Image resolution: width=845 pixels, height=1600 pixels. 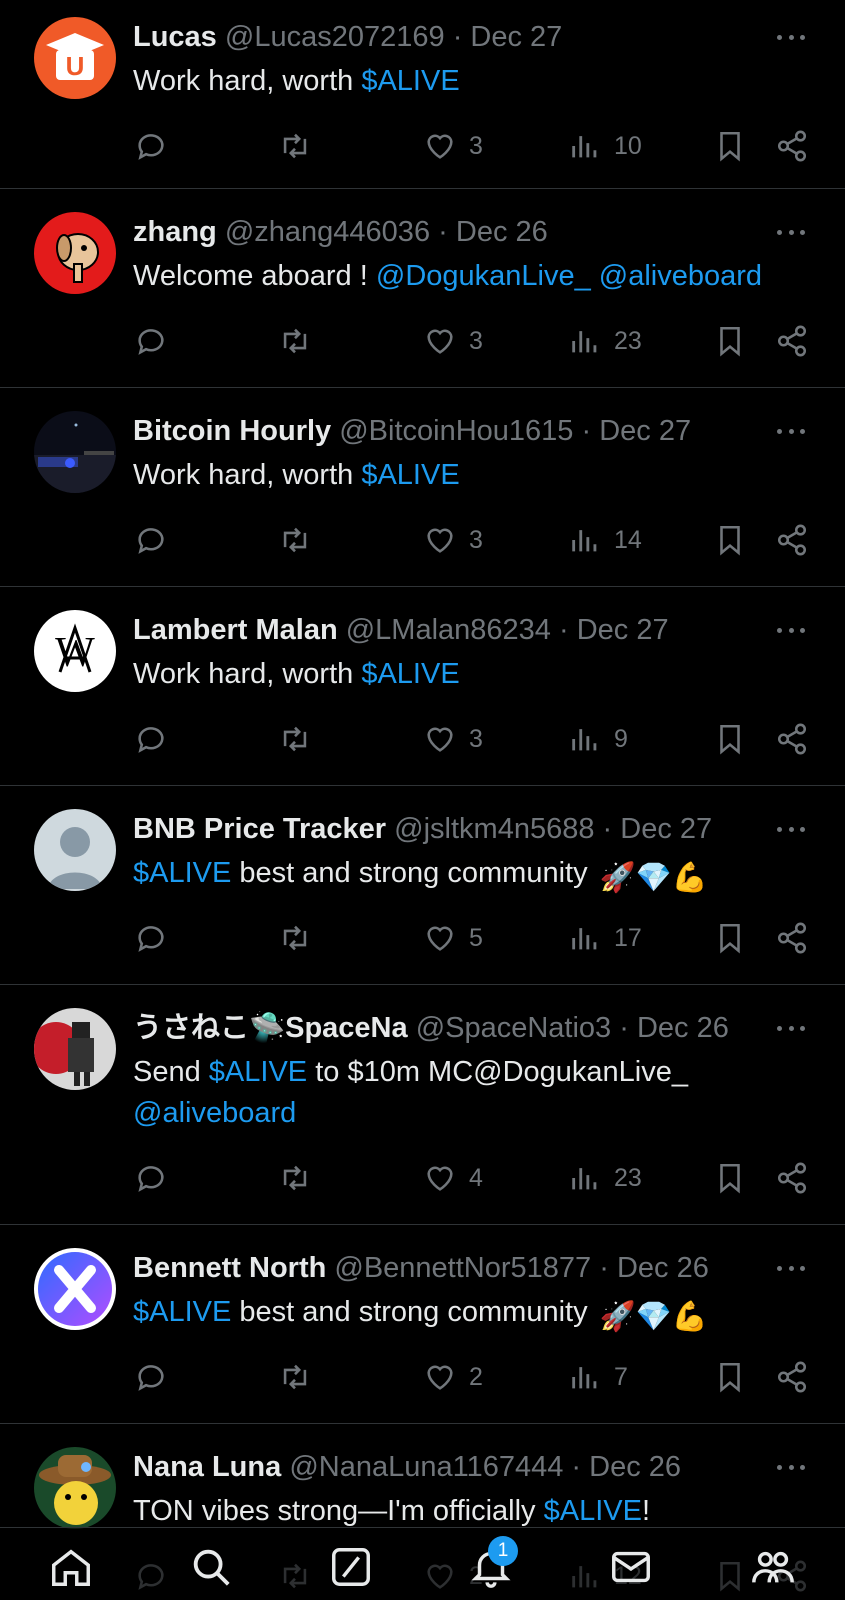 I want to click on author-name: BNB Price Tracker, so click(x=259, y=829).